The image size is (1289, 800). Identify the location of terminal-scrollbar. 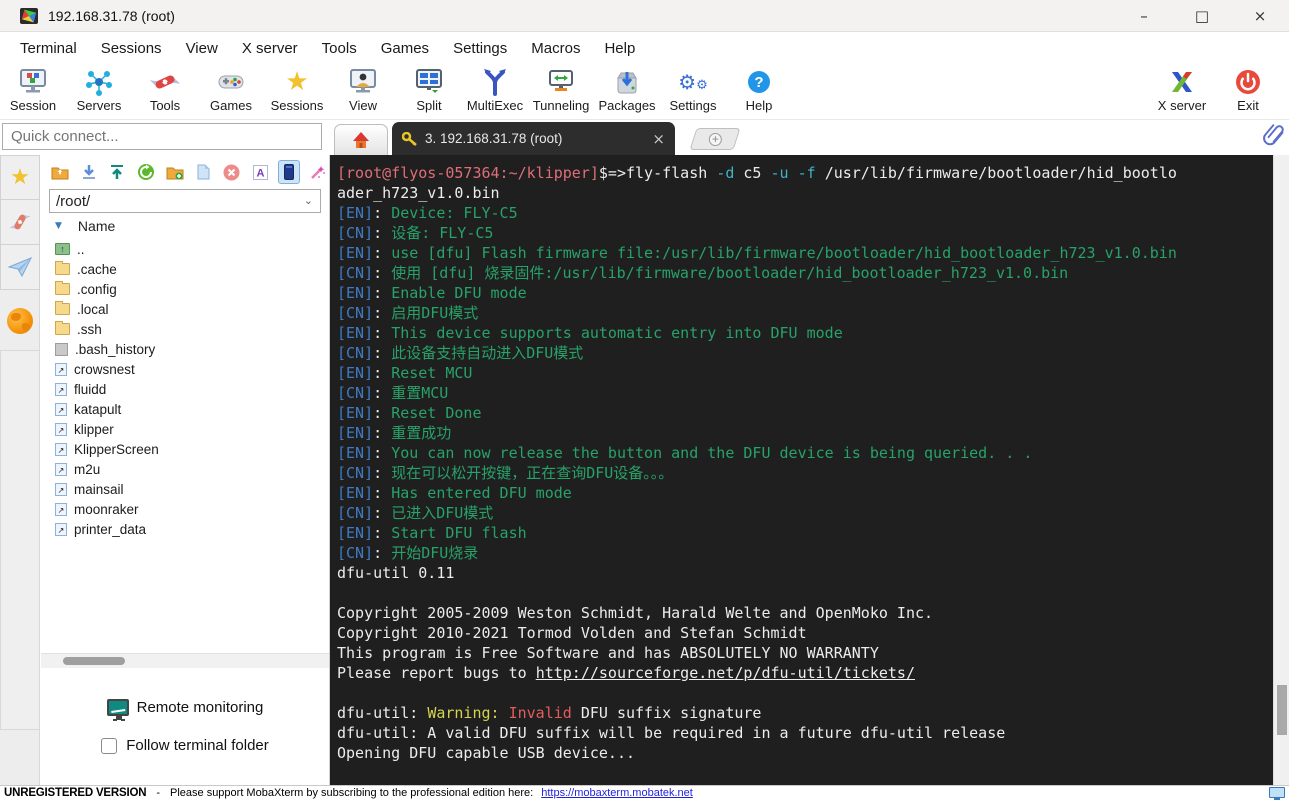
(1281, 470).